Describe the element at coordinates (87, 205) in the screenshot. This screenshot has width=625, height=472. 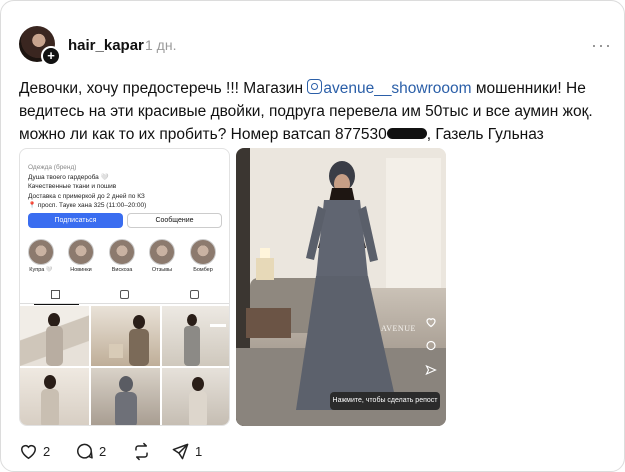
I see `bio-line: 📍 просп. Тауке хана 325 (11:00–20:00)` at that location.